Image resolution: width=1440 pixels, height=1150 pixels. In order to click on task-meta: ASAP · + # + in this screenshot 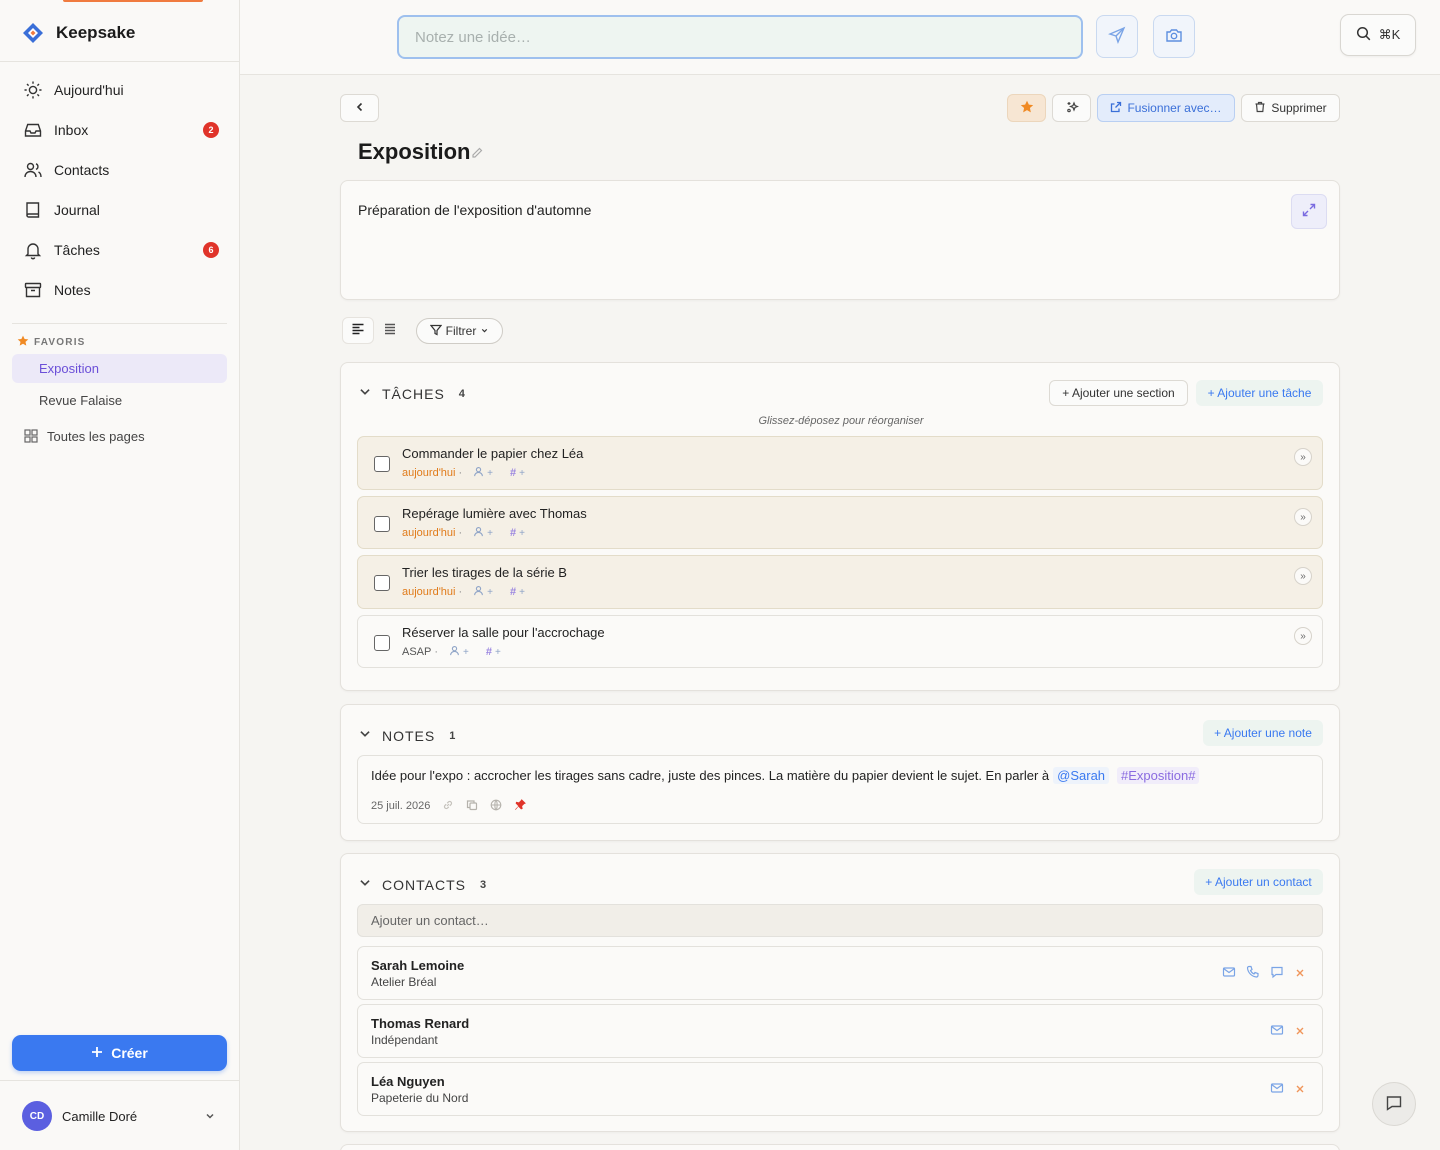, I will do `click(451, 652)`.